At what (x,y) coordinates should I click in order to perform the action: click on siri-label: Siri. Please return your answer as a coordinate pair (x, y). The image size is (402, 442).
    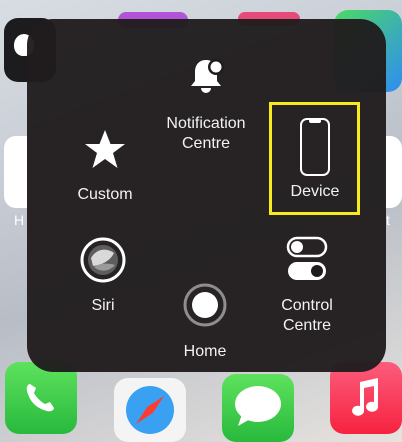
    Looking at the image, I should click on (103, 305).